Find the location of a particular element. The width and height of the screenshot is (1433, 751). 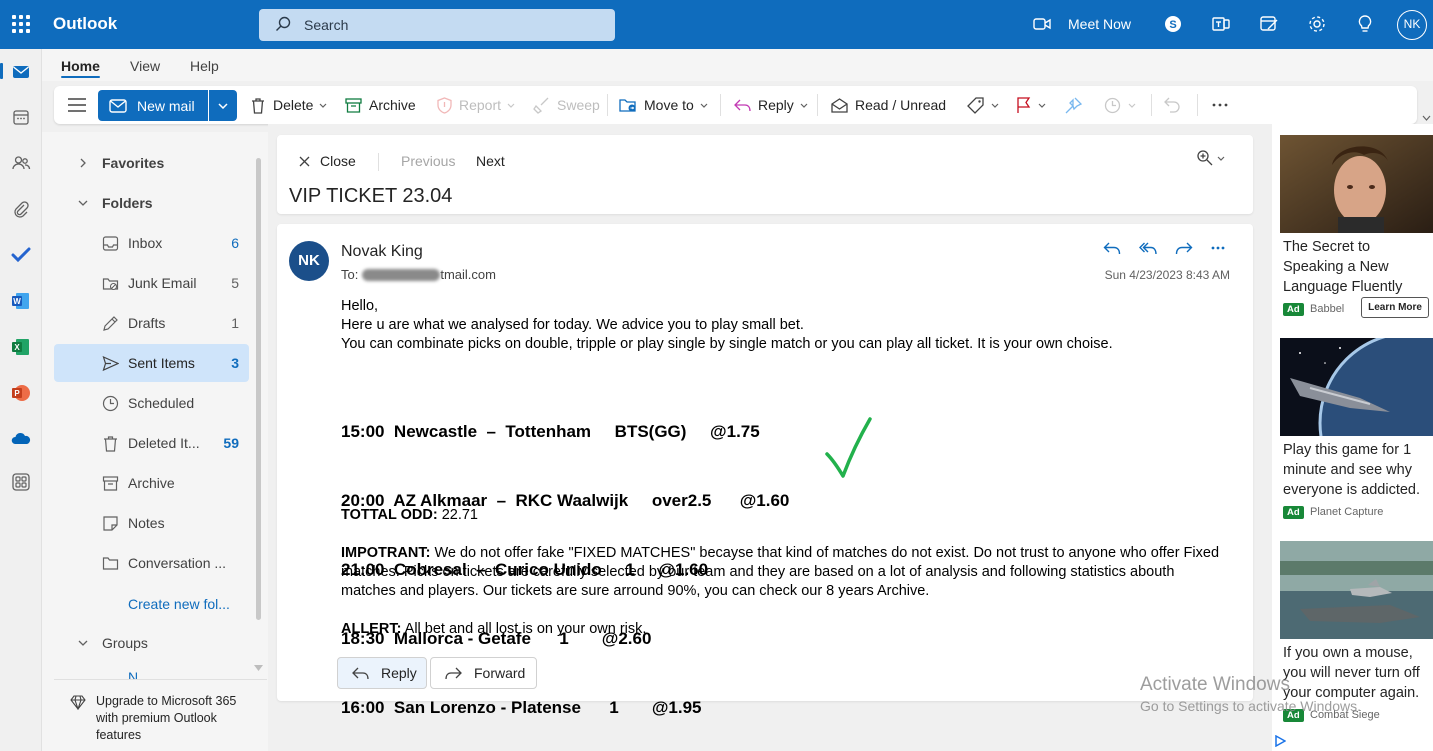

tab-home: Home is located at coordinates (80, 66).